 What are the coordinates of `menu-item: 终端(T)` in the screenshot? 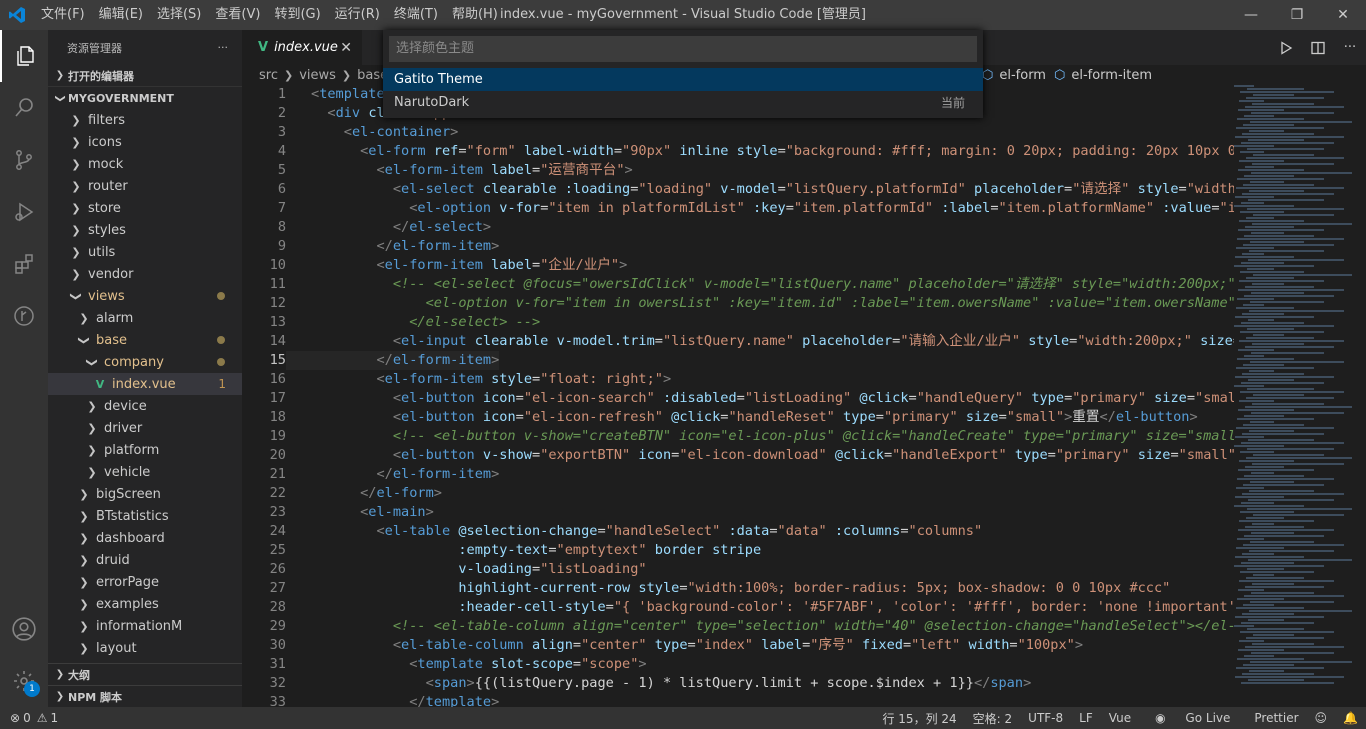 It's located at (416, 15).